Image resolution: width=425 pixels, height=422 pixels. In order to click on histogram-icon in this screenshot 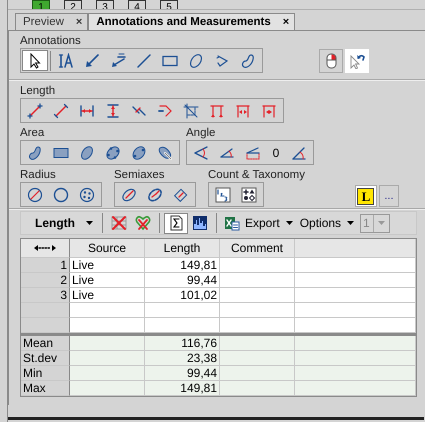, I will do `click(200, 223)`.